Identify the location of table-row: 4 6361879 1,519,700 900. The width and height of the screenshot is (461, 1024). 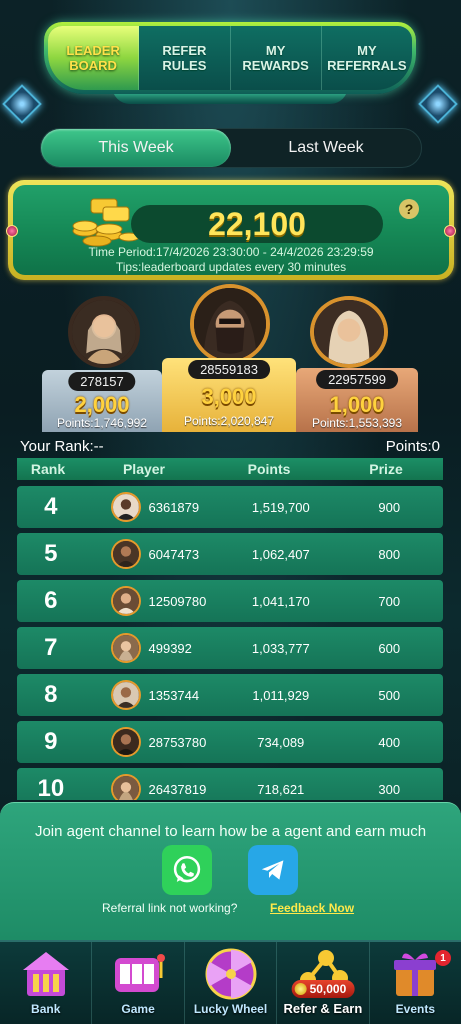
(230, 507).